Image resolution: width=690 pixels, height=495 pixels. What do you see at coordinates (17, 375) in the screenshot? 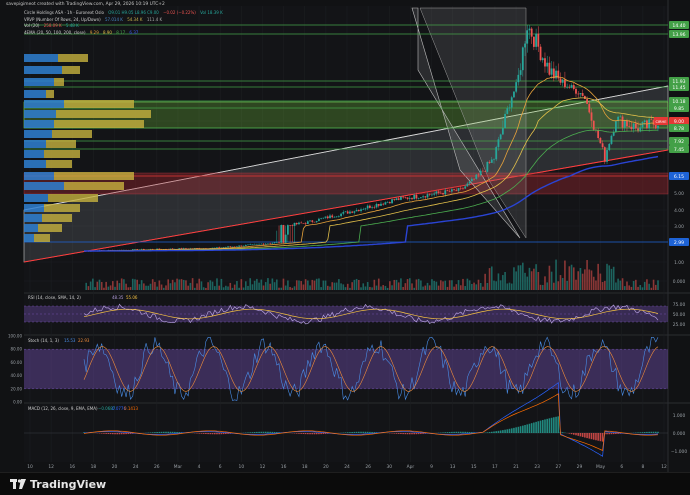
I see `stoch-axis-tick: 40.00` at bounding box center [17, 375].